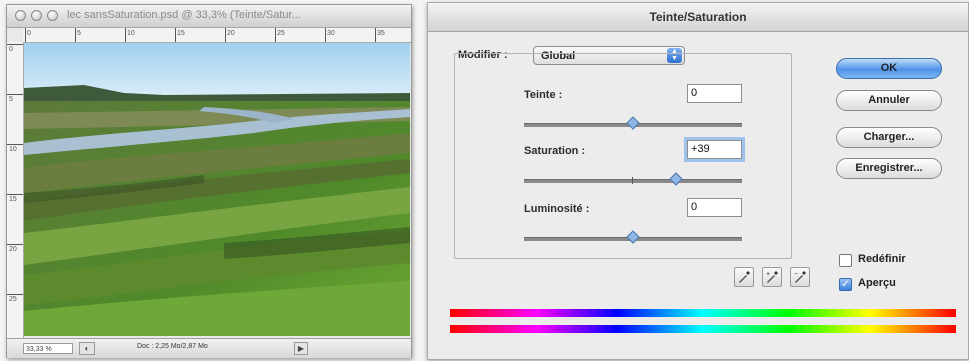 The width and height of the screenshot is (969, 361). What do you see at coordinates (714, 93) in the screenshot?
I see `hue-input: 0` at bounding box center [714, 93].